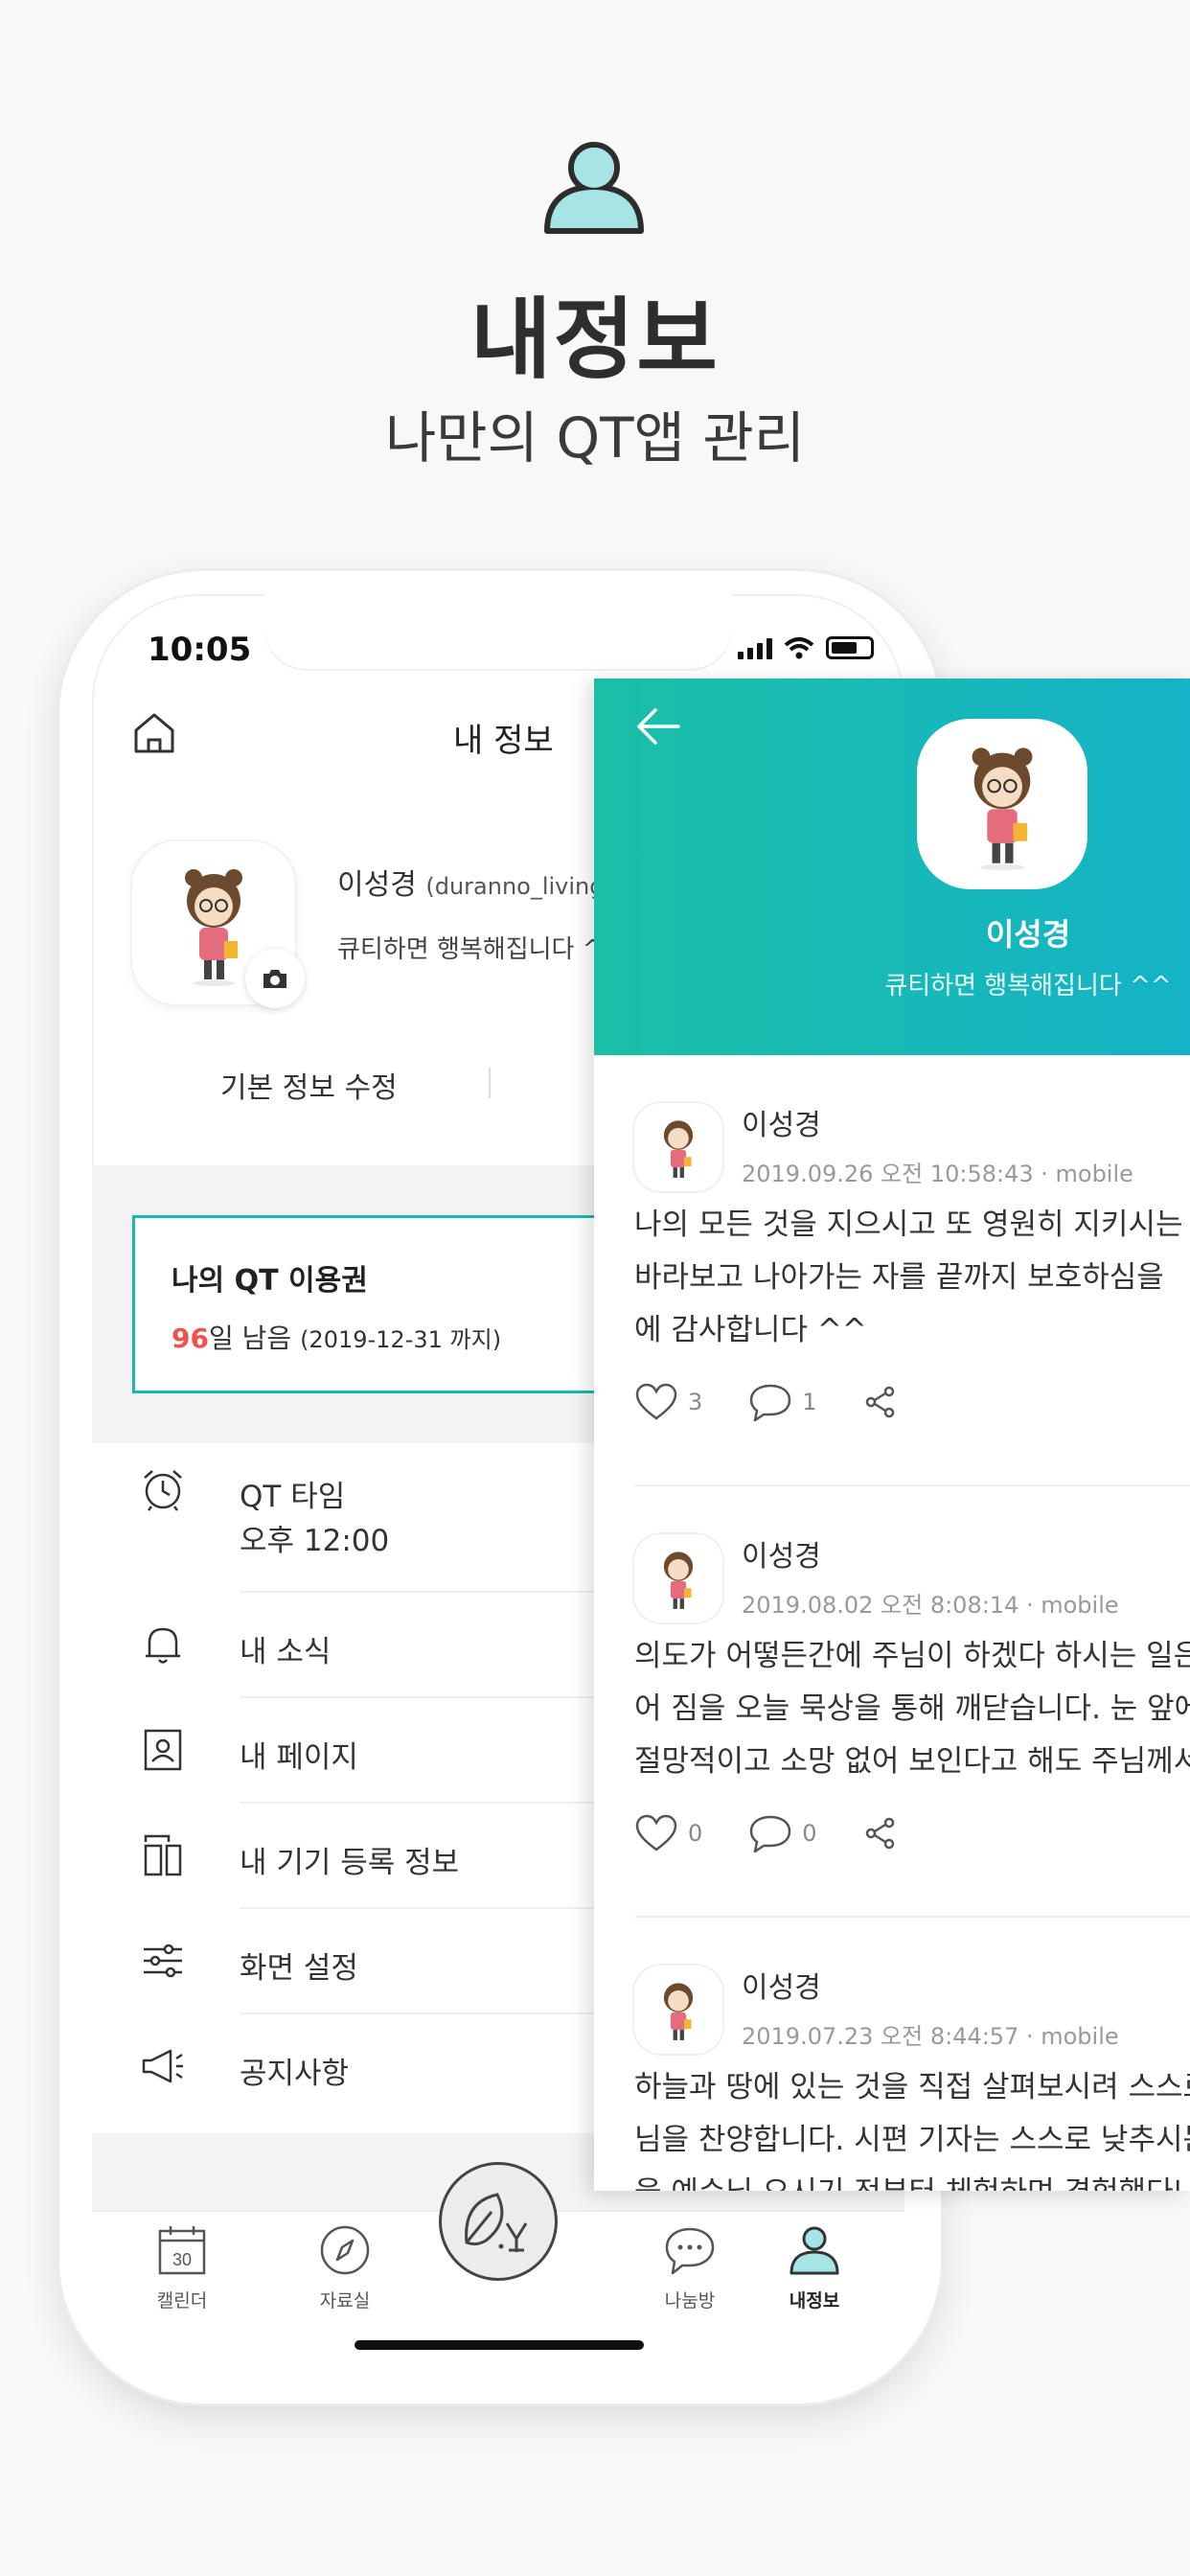 The width and height of the screenshot is (1190, 2576). Describe the element at coordinates (912, 2179) in the screenshot. I see `post-text-line: 을 예수님 오시기 전부터 체험하며 경험했다니` at that location.